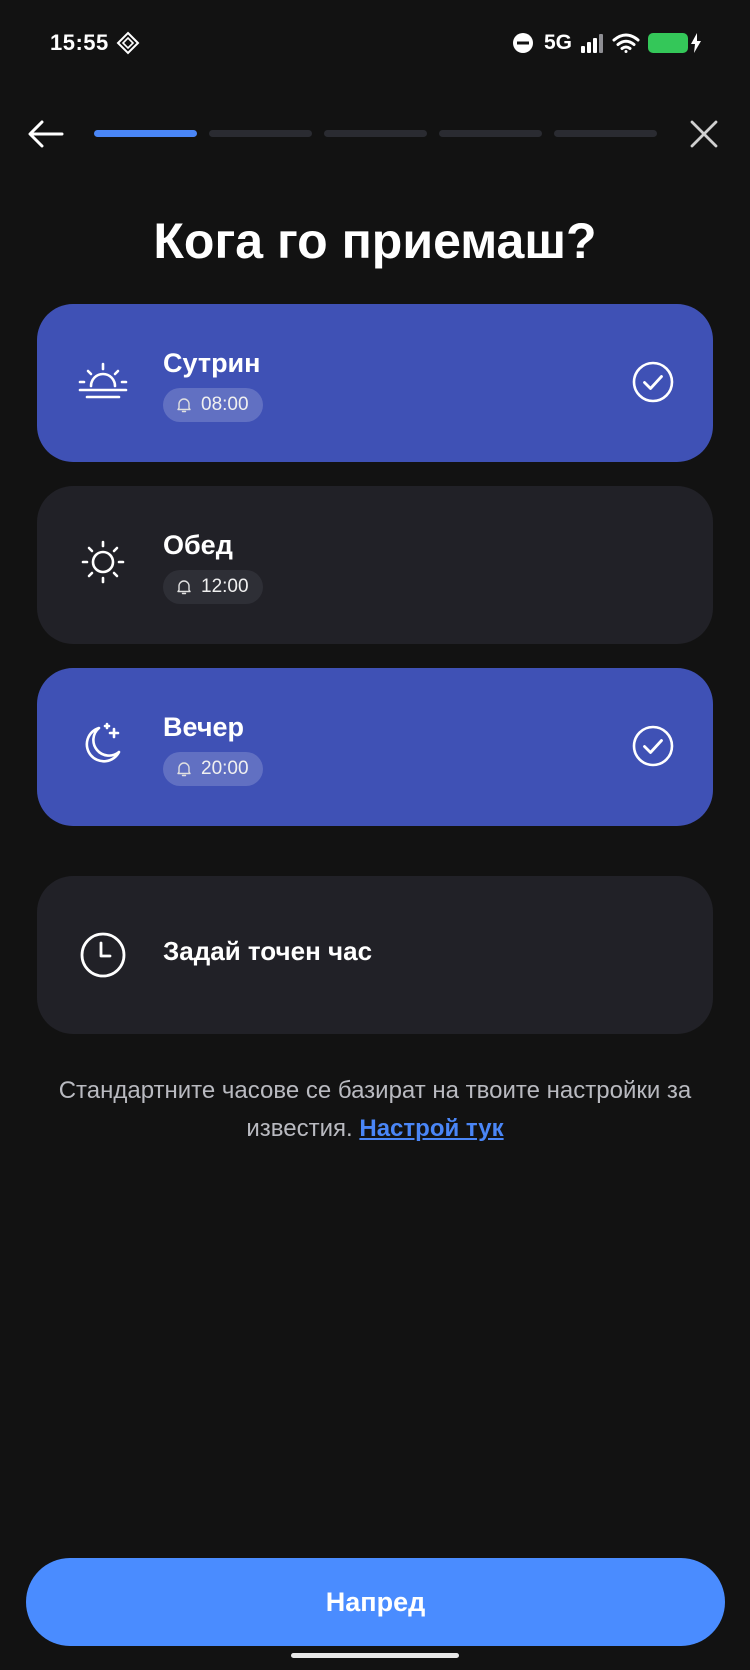 The image size is (750, 1670). Describe the element at coordinates (375, 383) in the screenshot. I see `option-card-morning: Сутрин 08:00` at that location.